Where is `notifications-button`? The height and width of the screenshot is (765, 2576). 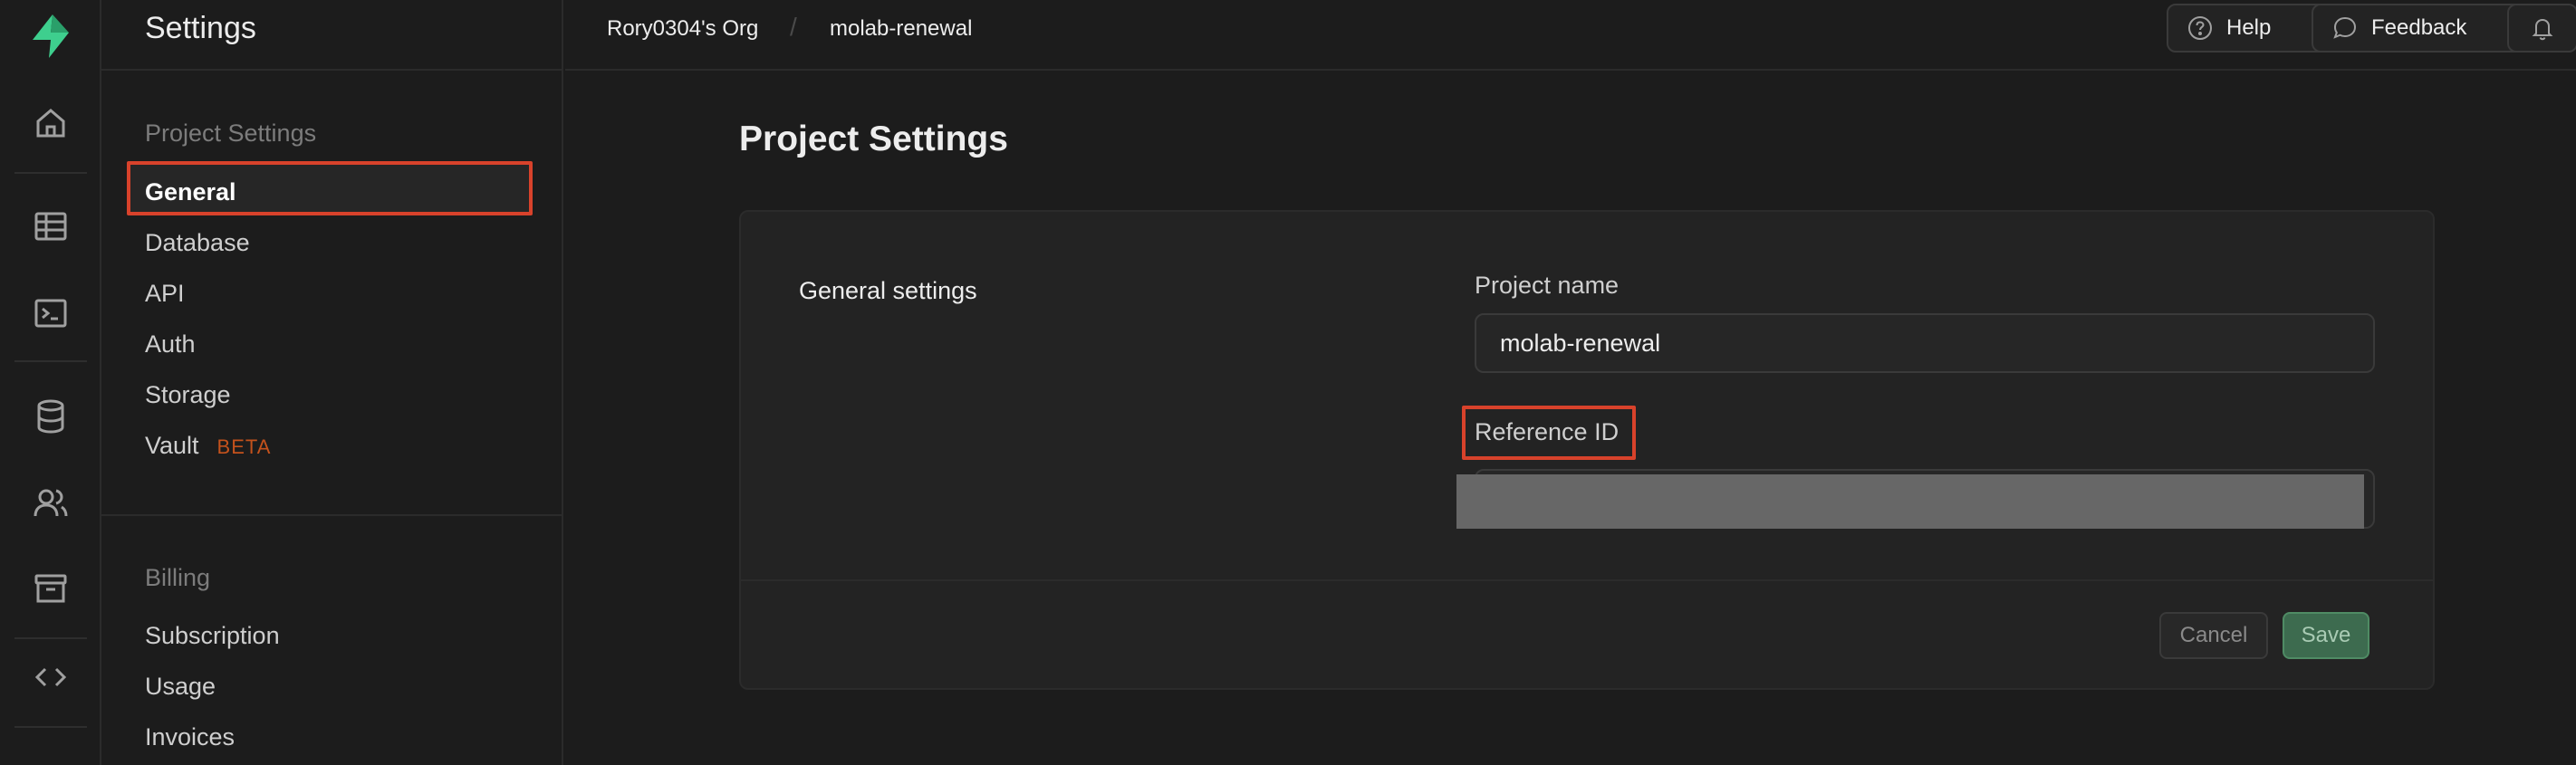 notifications-button is located at coordinates (2541, 29).